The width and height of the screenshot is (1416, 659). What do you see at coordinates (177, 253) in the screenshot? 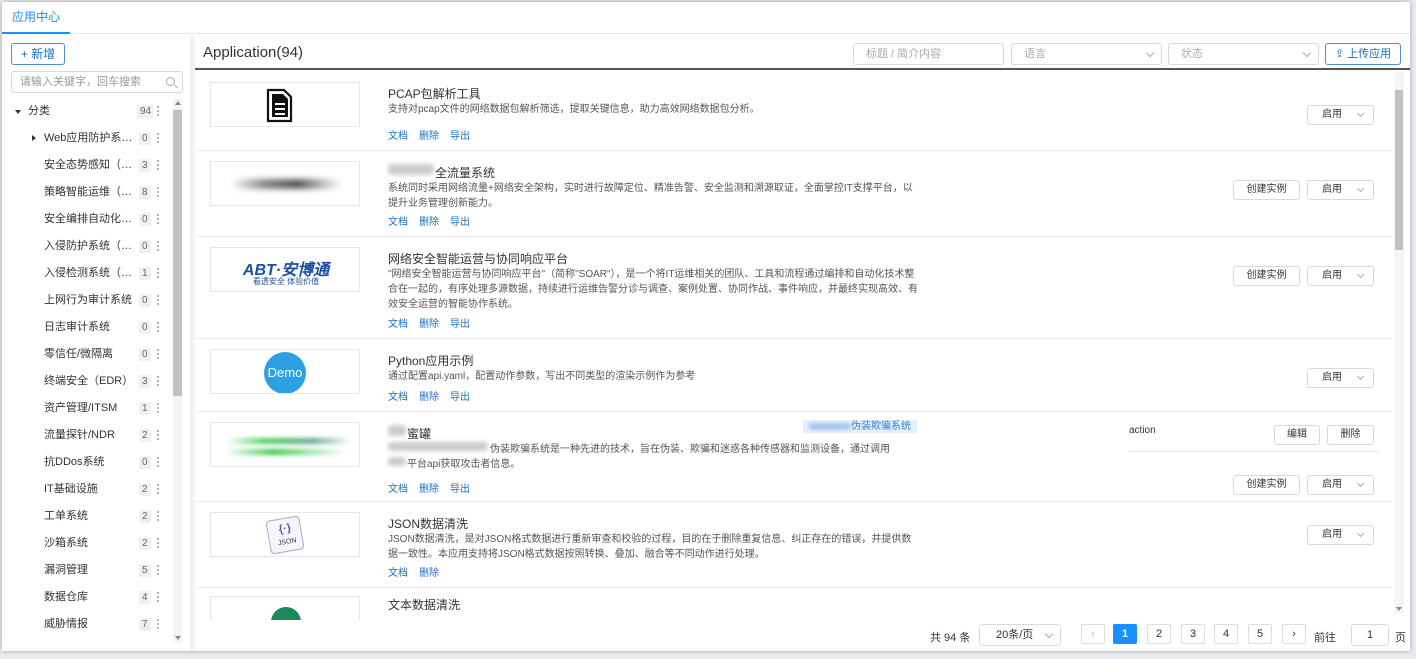
I see `sidebar-scroll-thumb` at bounding box center [177, 253].